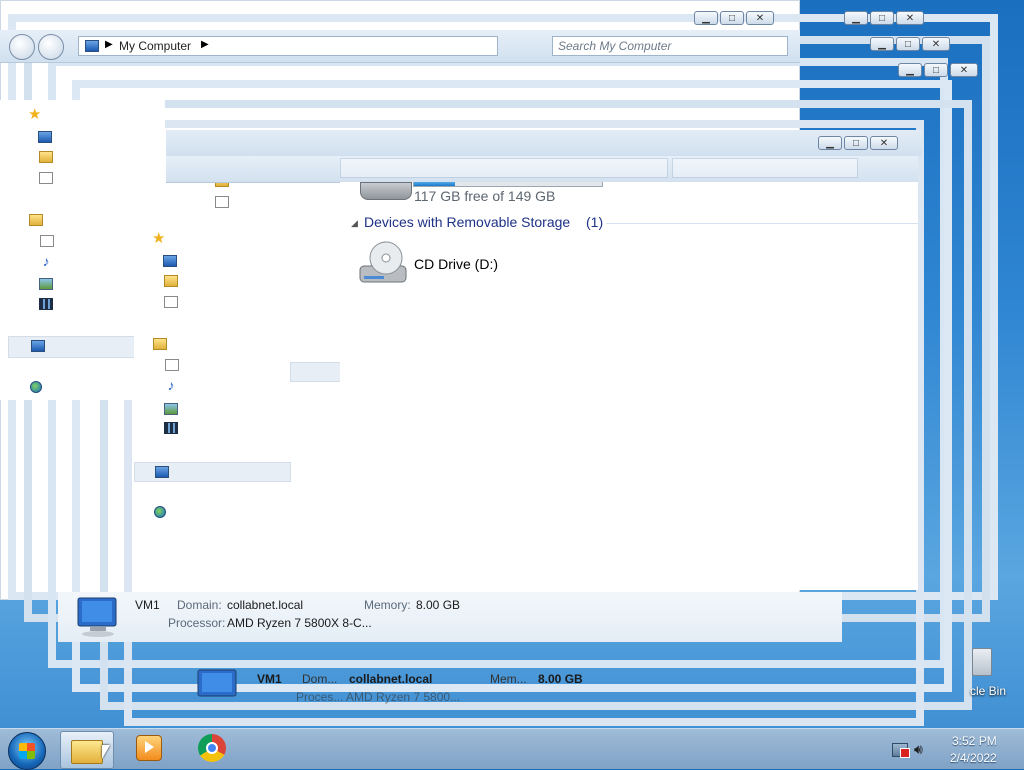  Describe the element at coordinates (504, 168) in the screenshot. I see `address-bar` at that location.